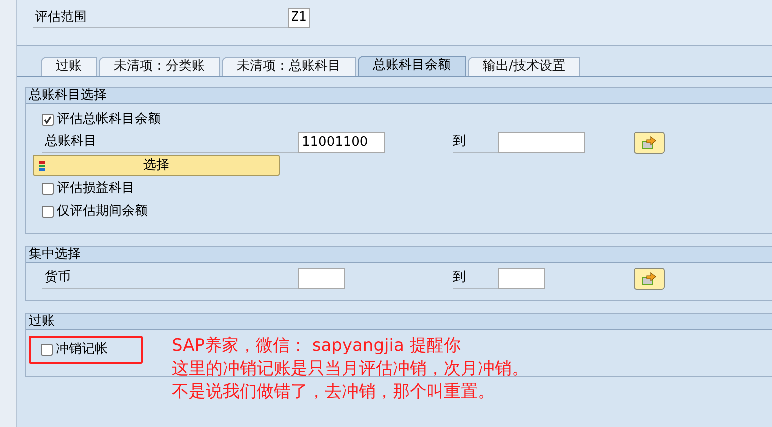 The width and height of the screenshot is (772, 427). Describe the element at coordinates (350, 369) in the screenshot. I see `annotation-text: 这里的冲销记账是只当月评估冲销，次月冲销。` at that location.